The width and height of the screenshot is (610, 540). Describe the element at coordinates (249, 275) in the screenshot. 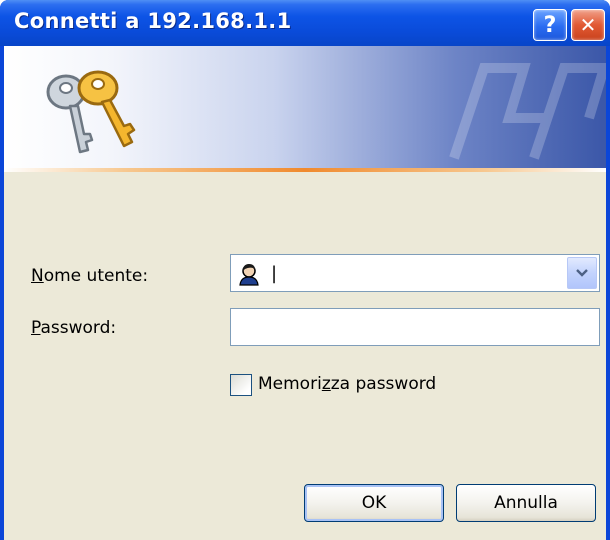

I see `user-icon` at that location.